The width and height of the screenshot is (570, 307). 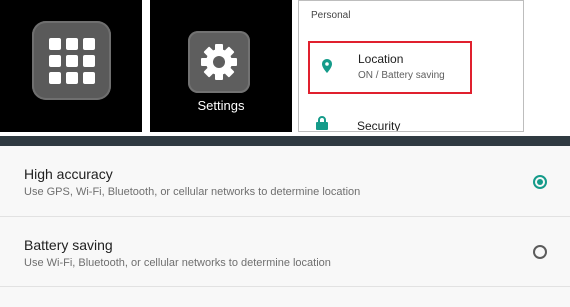 I want to click on top-bar, so click(x=285, y=141).